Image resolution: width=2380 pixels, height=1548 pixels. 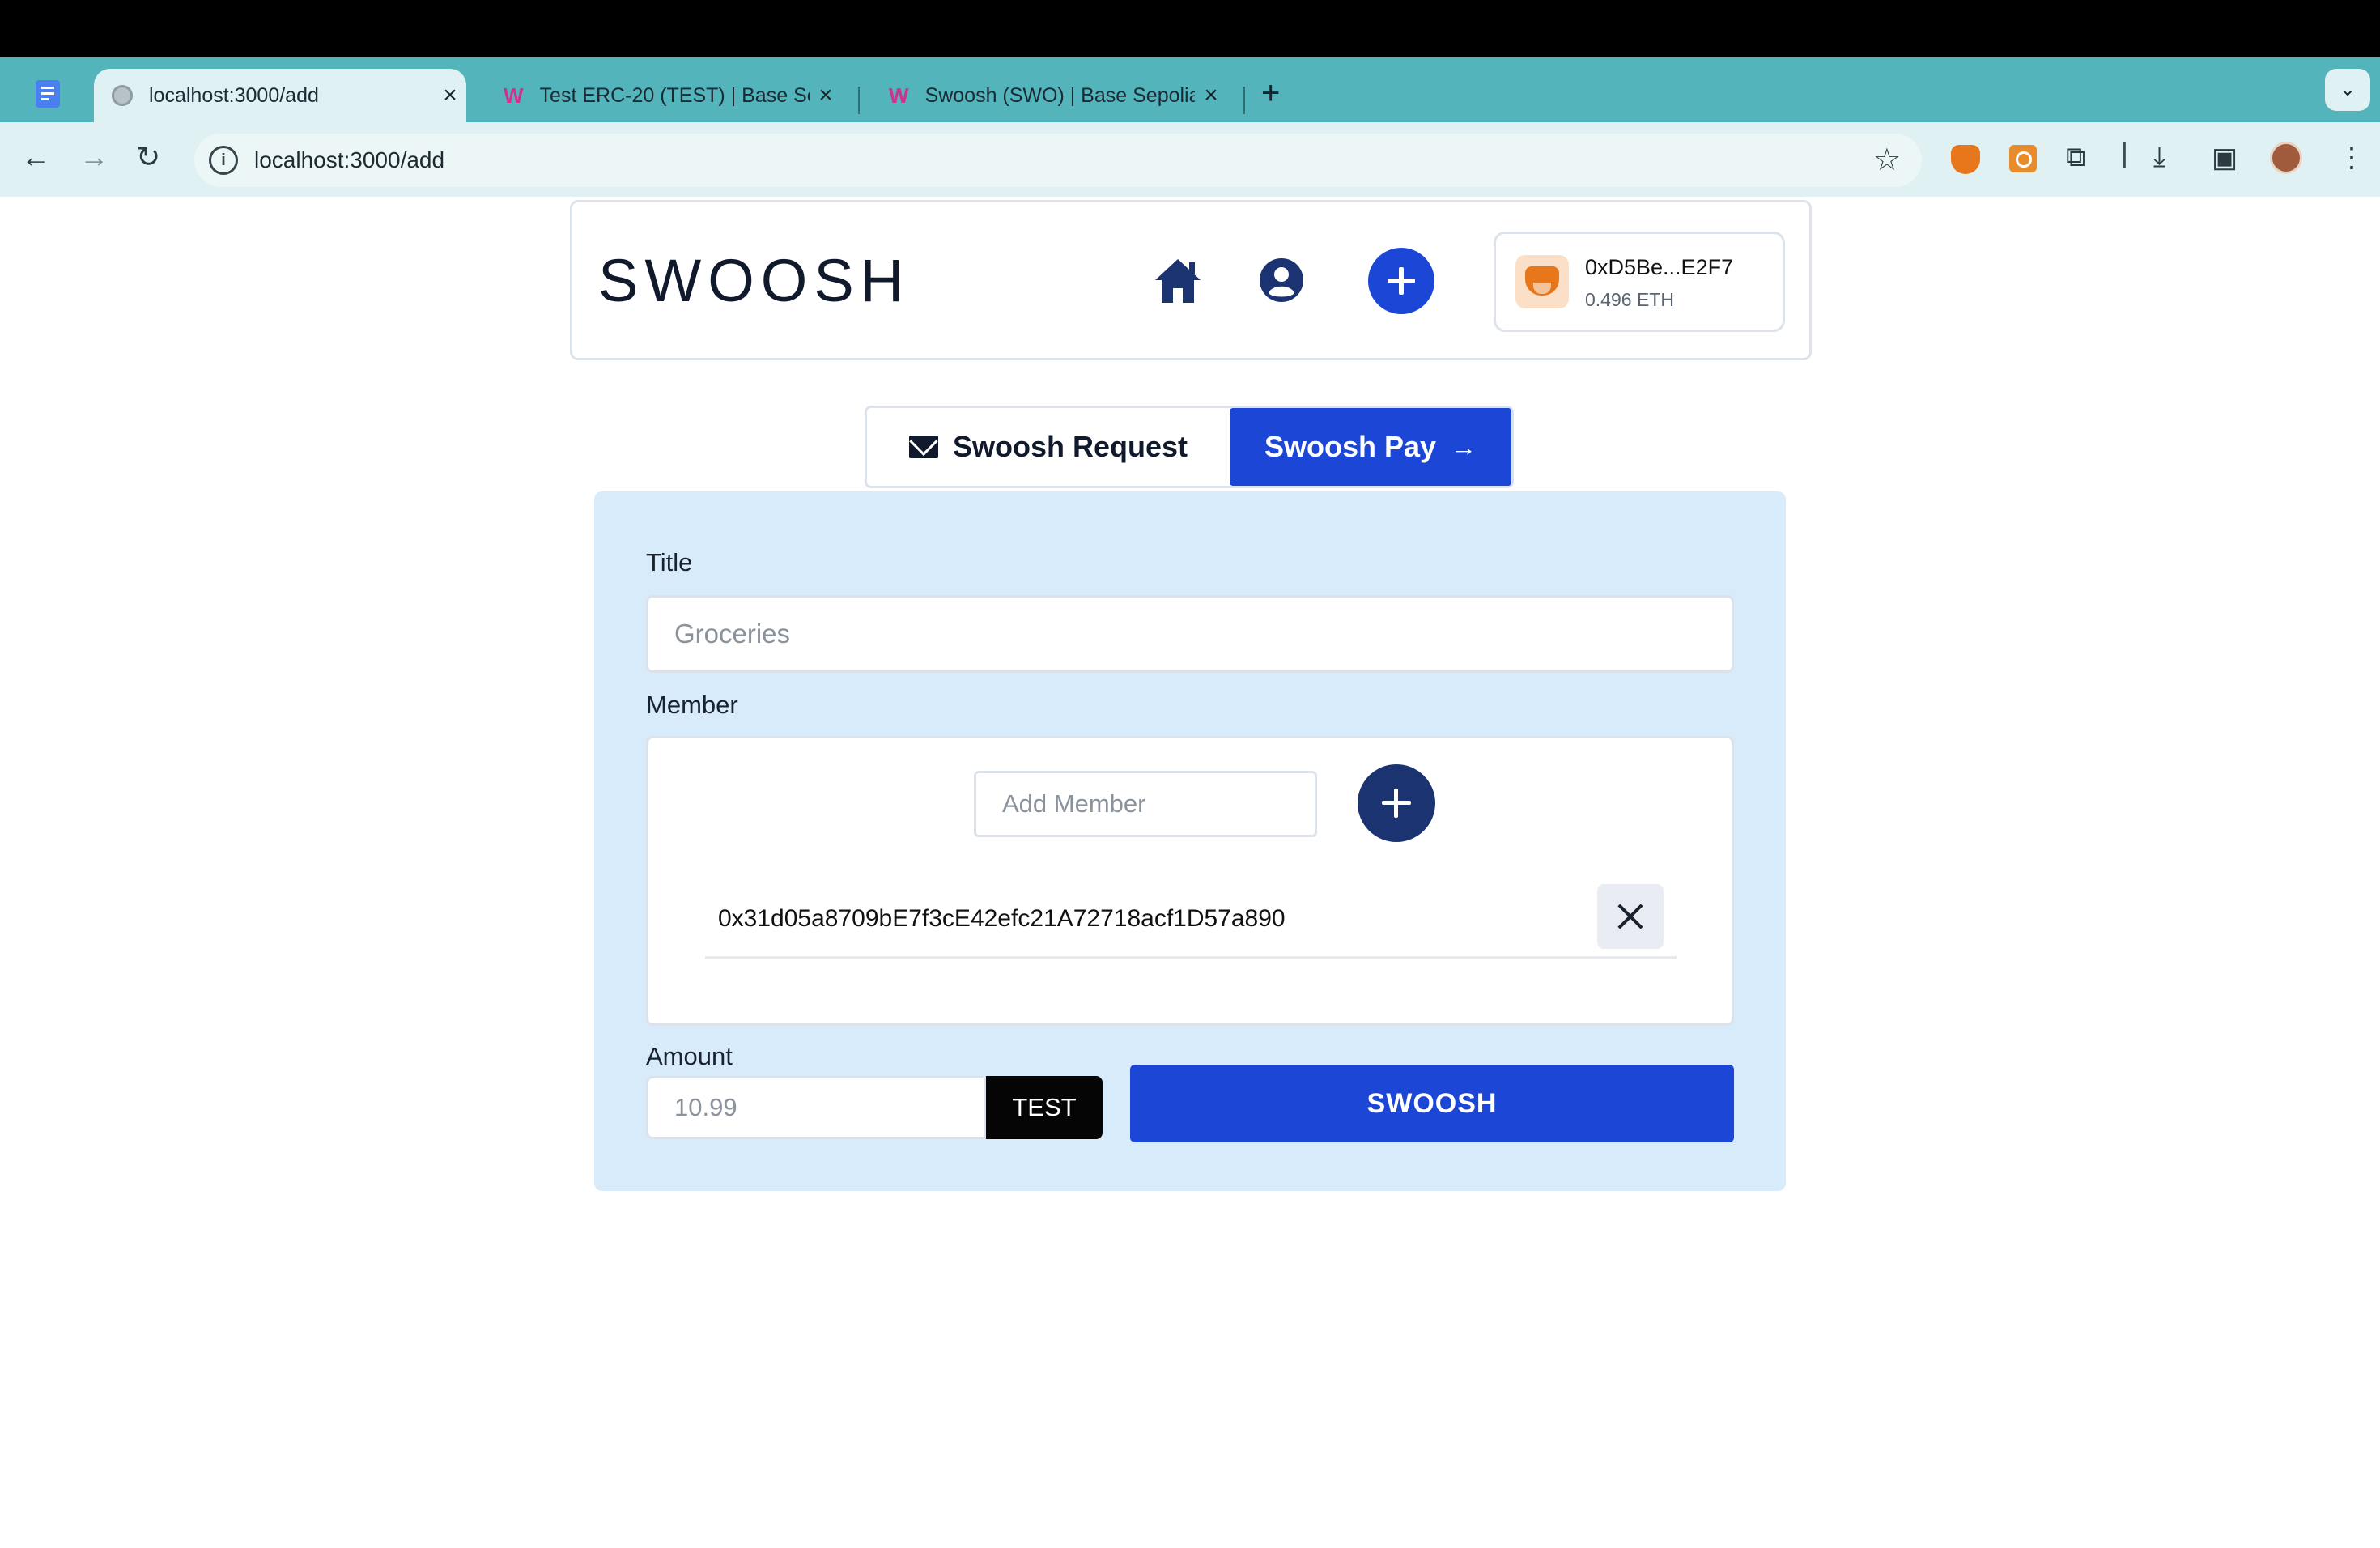 What do you see at coordinates (1629, 299) in the screenshot?
I see `wallet-balance: 0.496 ETH` at bounding box center [1629, 299].